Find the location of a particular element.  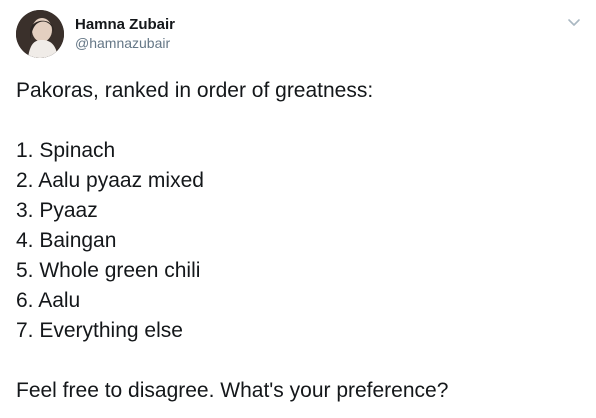

list-item: 3. Pyaaz is located at coordinates (57, 210).